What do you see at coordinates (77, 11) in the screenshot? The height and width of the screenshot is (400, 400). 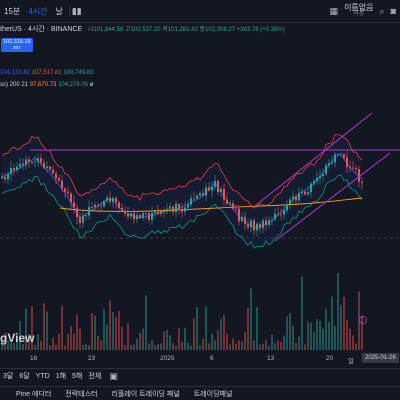 I see `chart-type-icon: ▮▮` at bounding box center [77, 11].